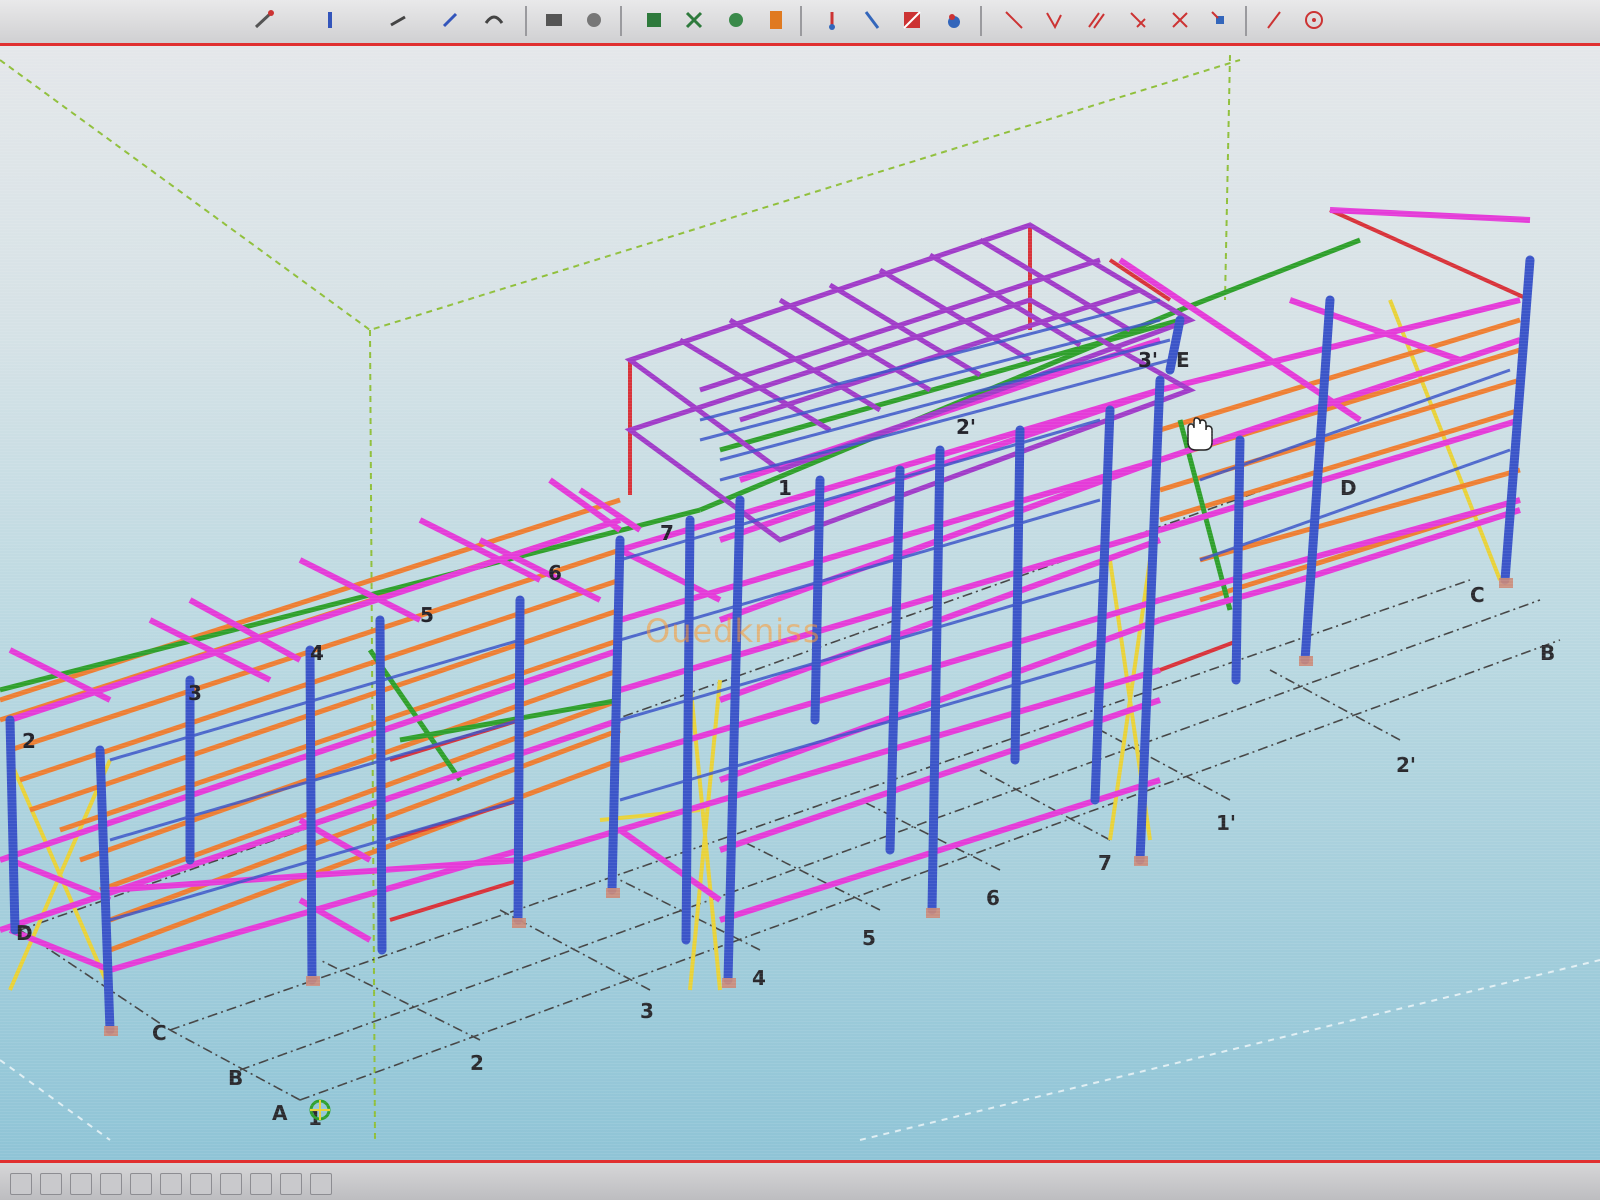 The height and width of the screenshot is (1200, 1600). Describe the element at coordinates (1183, 360) in the screenshot. I see `grid-label-e-right: E` at that location.